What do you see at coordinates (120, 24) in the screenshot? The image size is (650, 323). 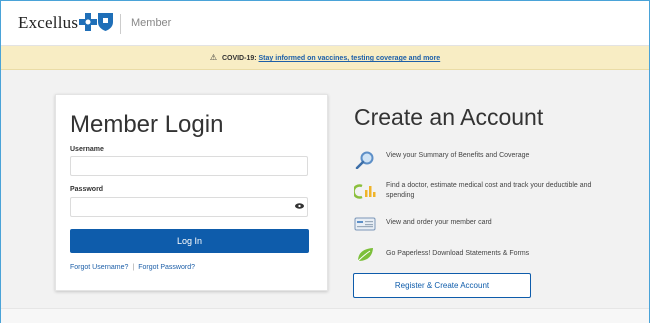 I see `header-divider` at bounding box center [120, 24].